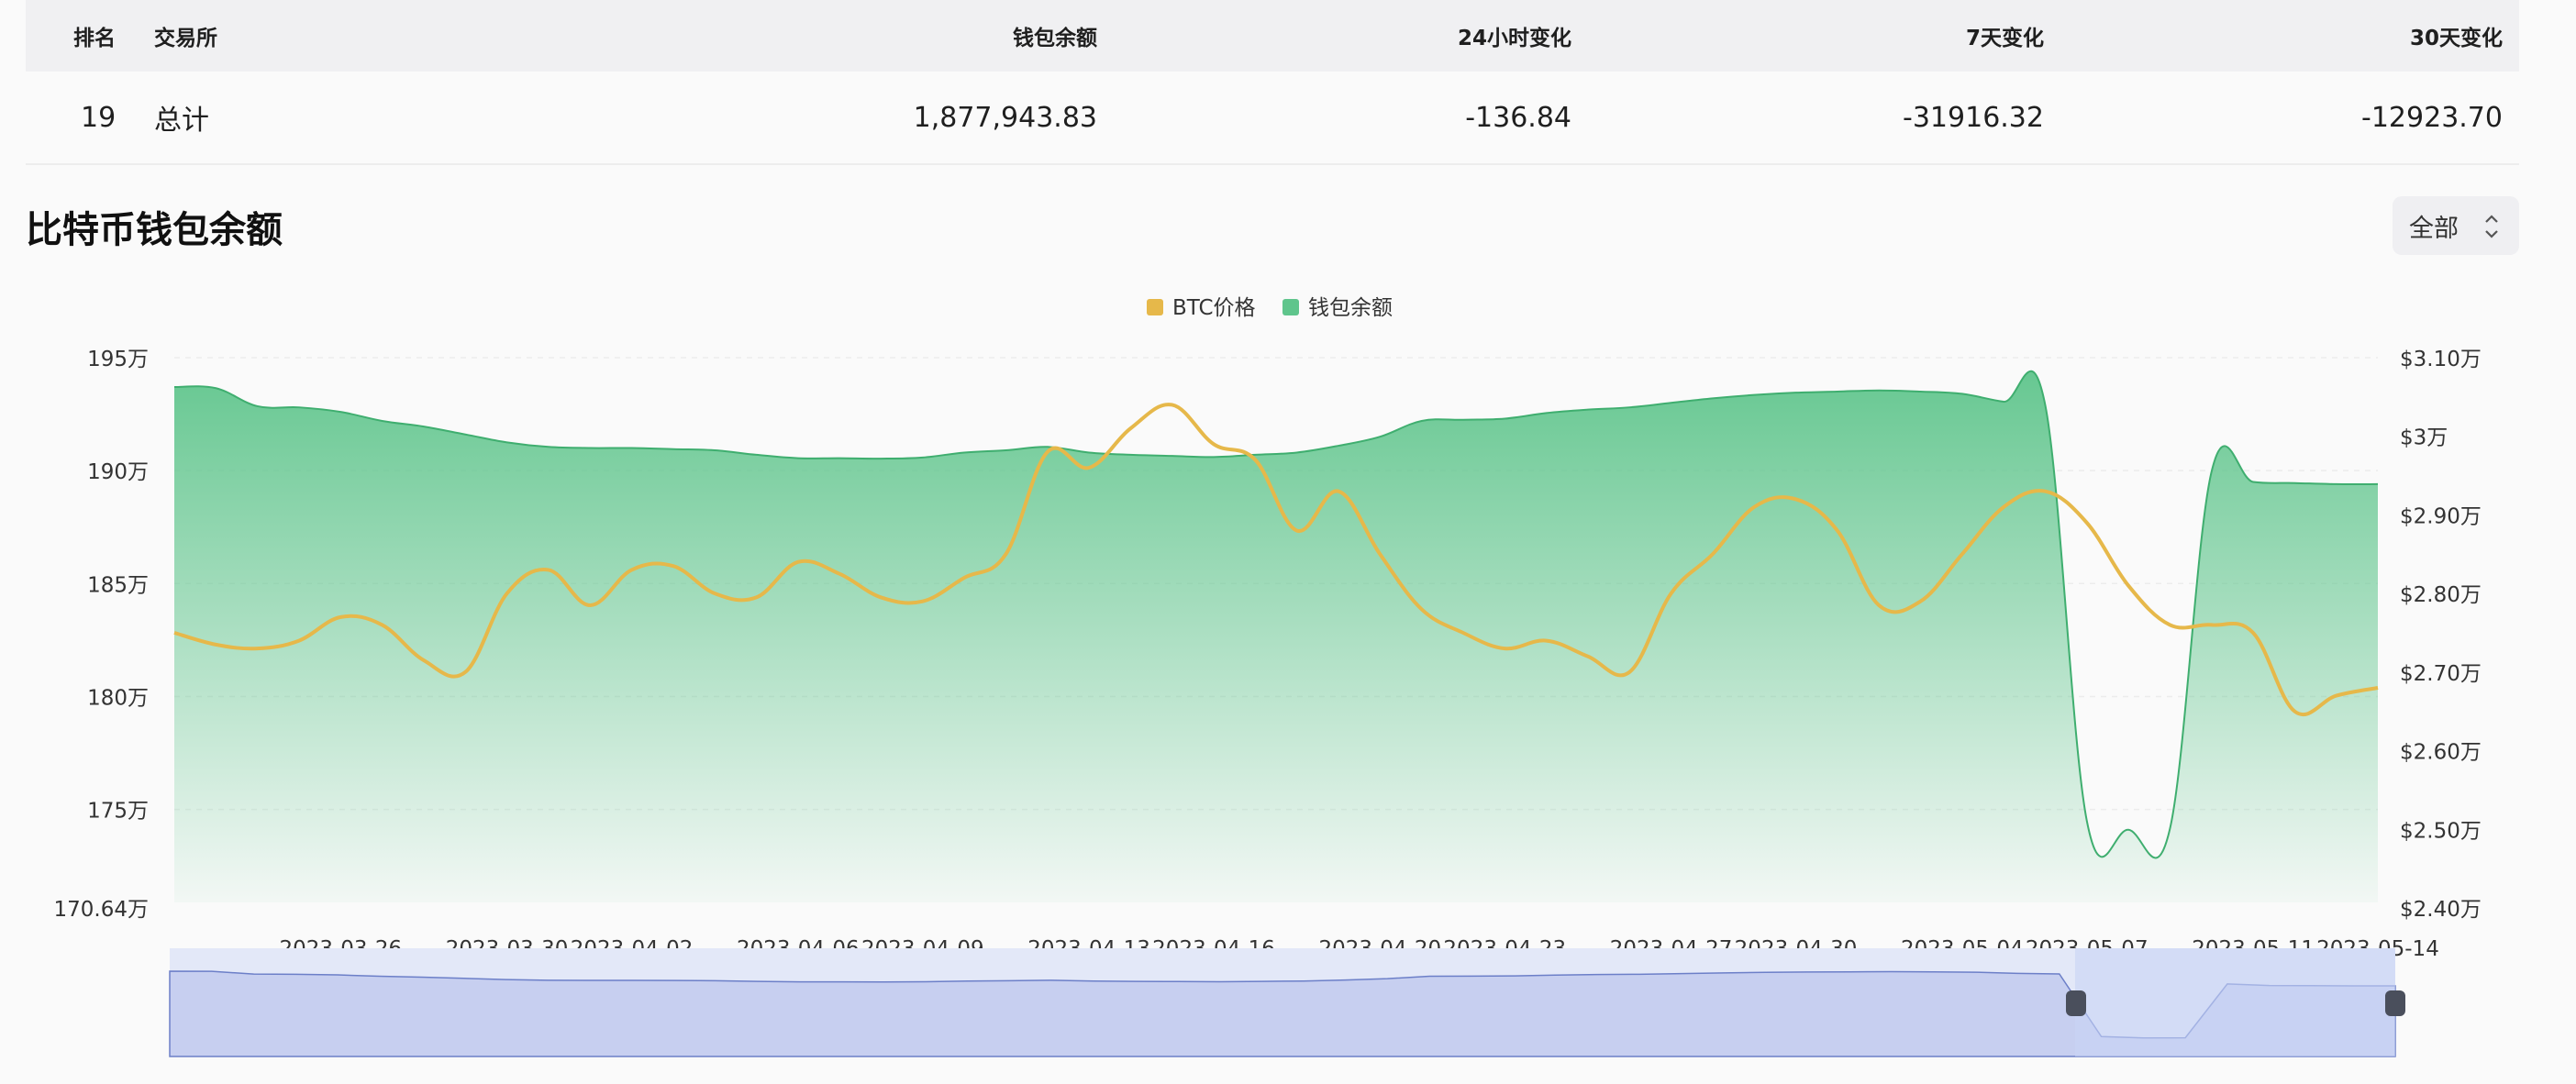  What do you see at coordinates (2432, 117) in the screenshot?
I see `row-30d-change: -12923.70` at bounding box center [2432, 117].